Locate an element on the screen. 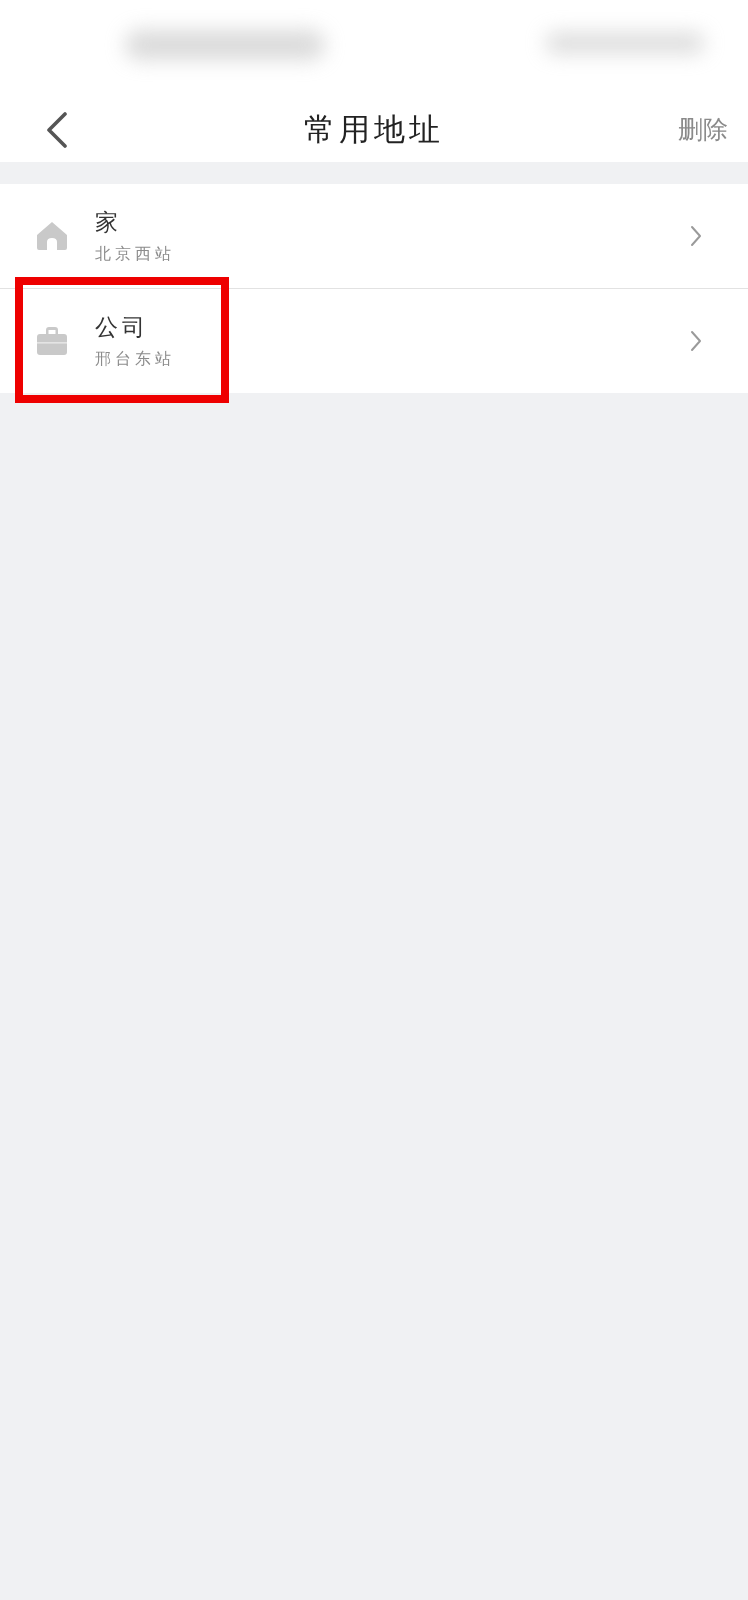 This screenshot has height=1600, width=748. delete-button: 删除 is located at coordinates (703, 129).